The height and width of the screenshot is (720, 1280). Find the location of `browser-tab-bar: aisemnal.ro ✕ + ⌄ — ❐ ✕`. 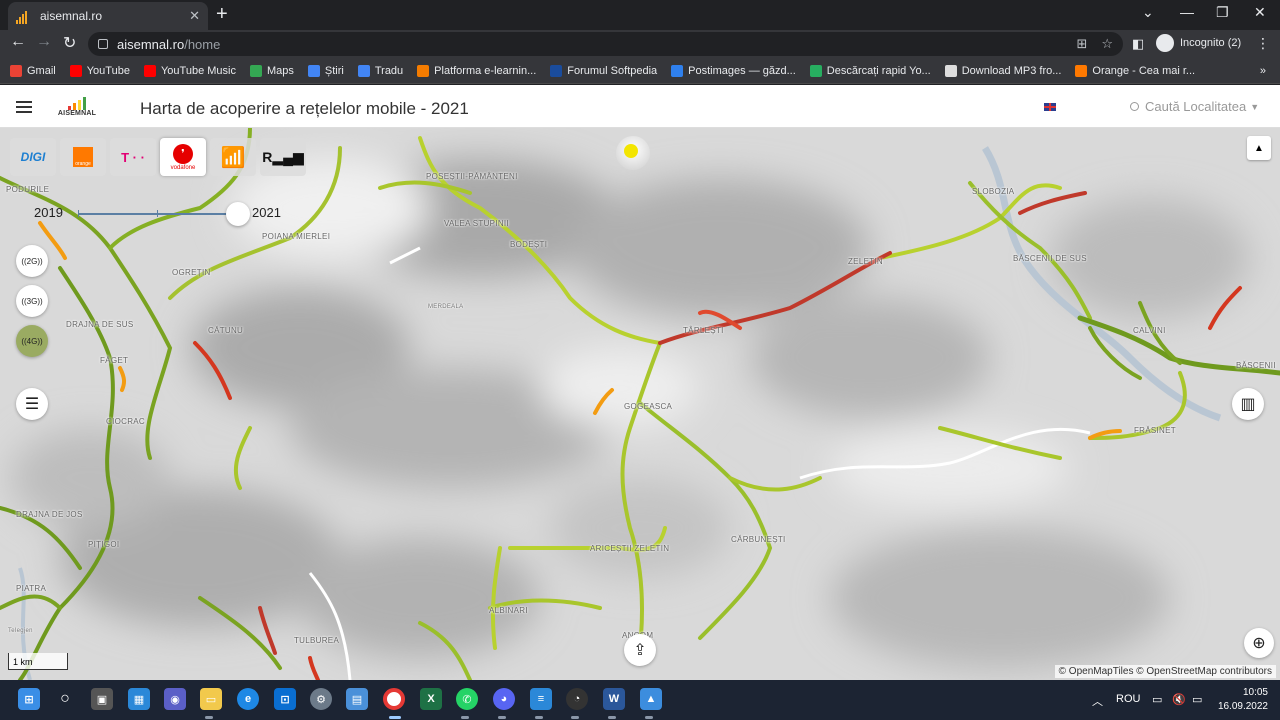

browser-tab-bar: aisemnal.ro ✕ + ⌄ — ❐ ✕ is located at coordinates (640, 15).